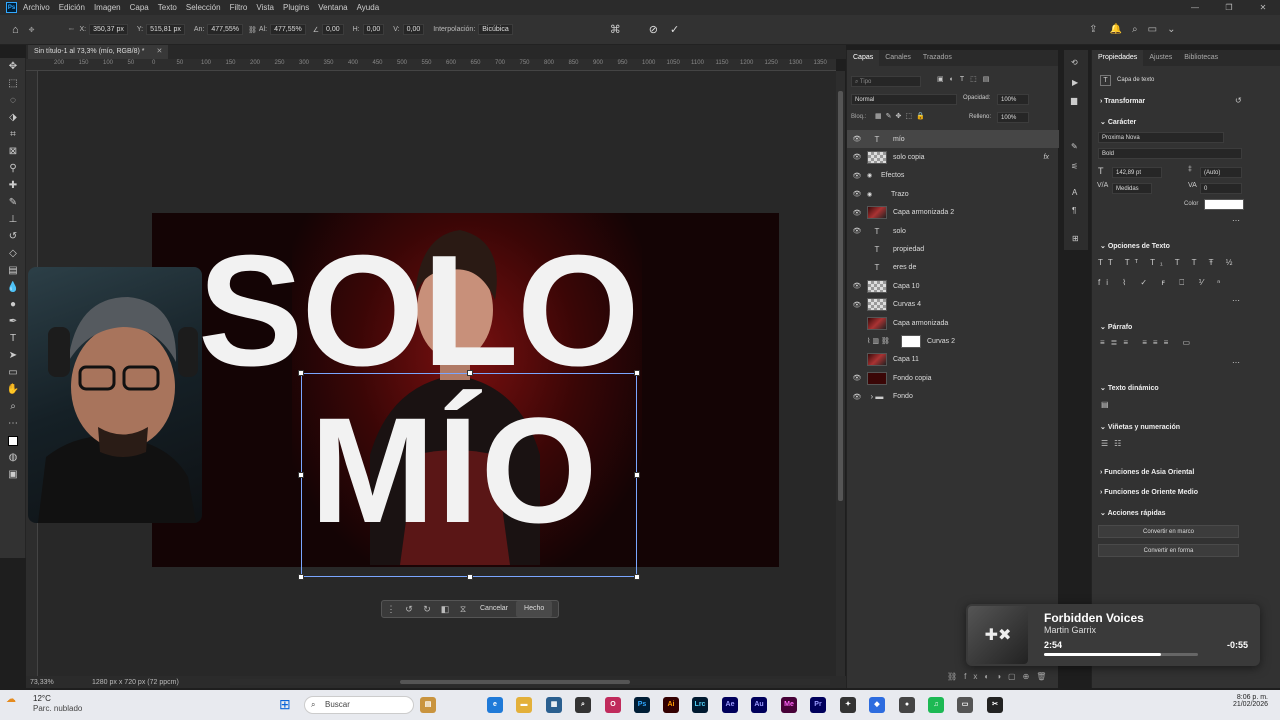 This screenshot has width=1280, height=720. I want to click on app3-icon: ◆, so click(877, 705).